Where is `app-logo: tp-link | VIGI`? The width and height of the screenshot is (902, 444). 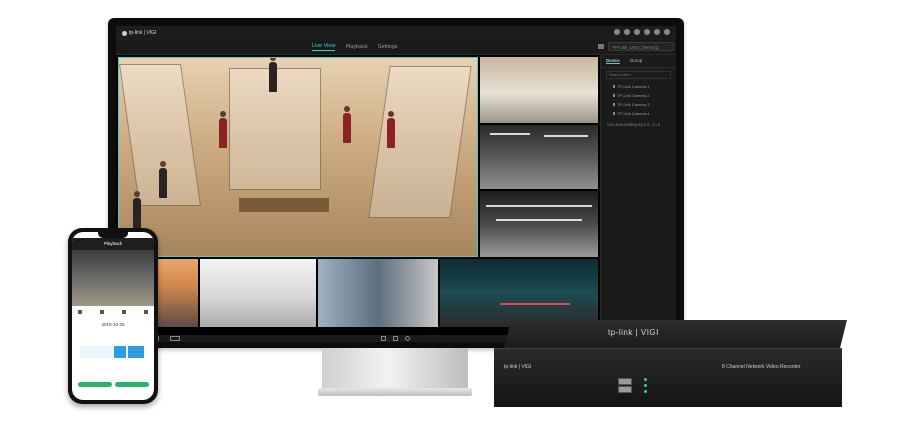
app-logo: tp-link | VIGI is located at coordinates (139, 33).